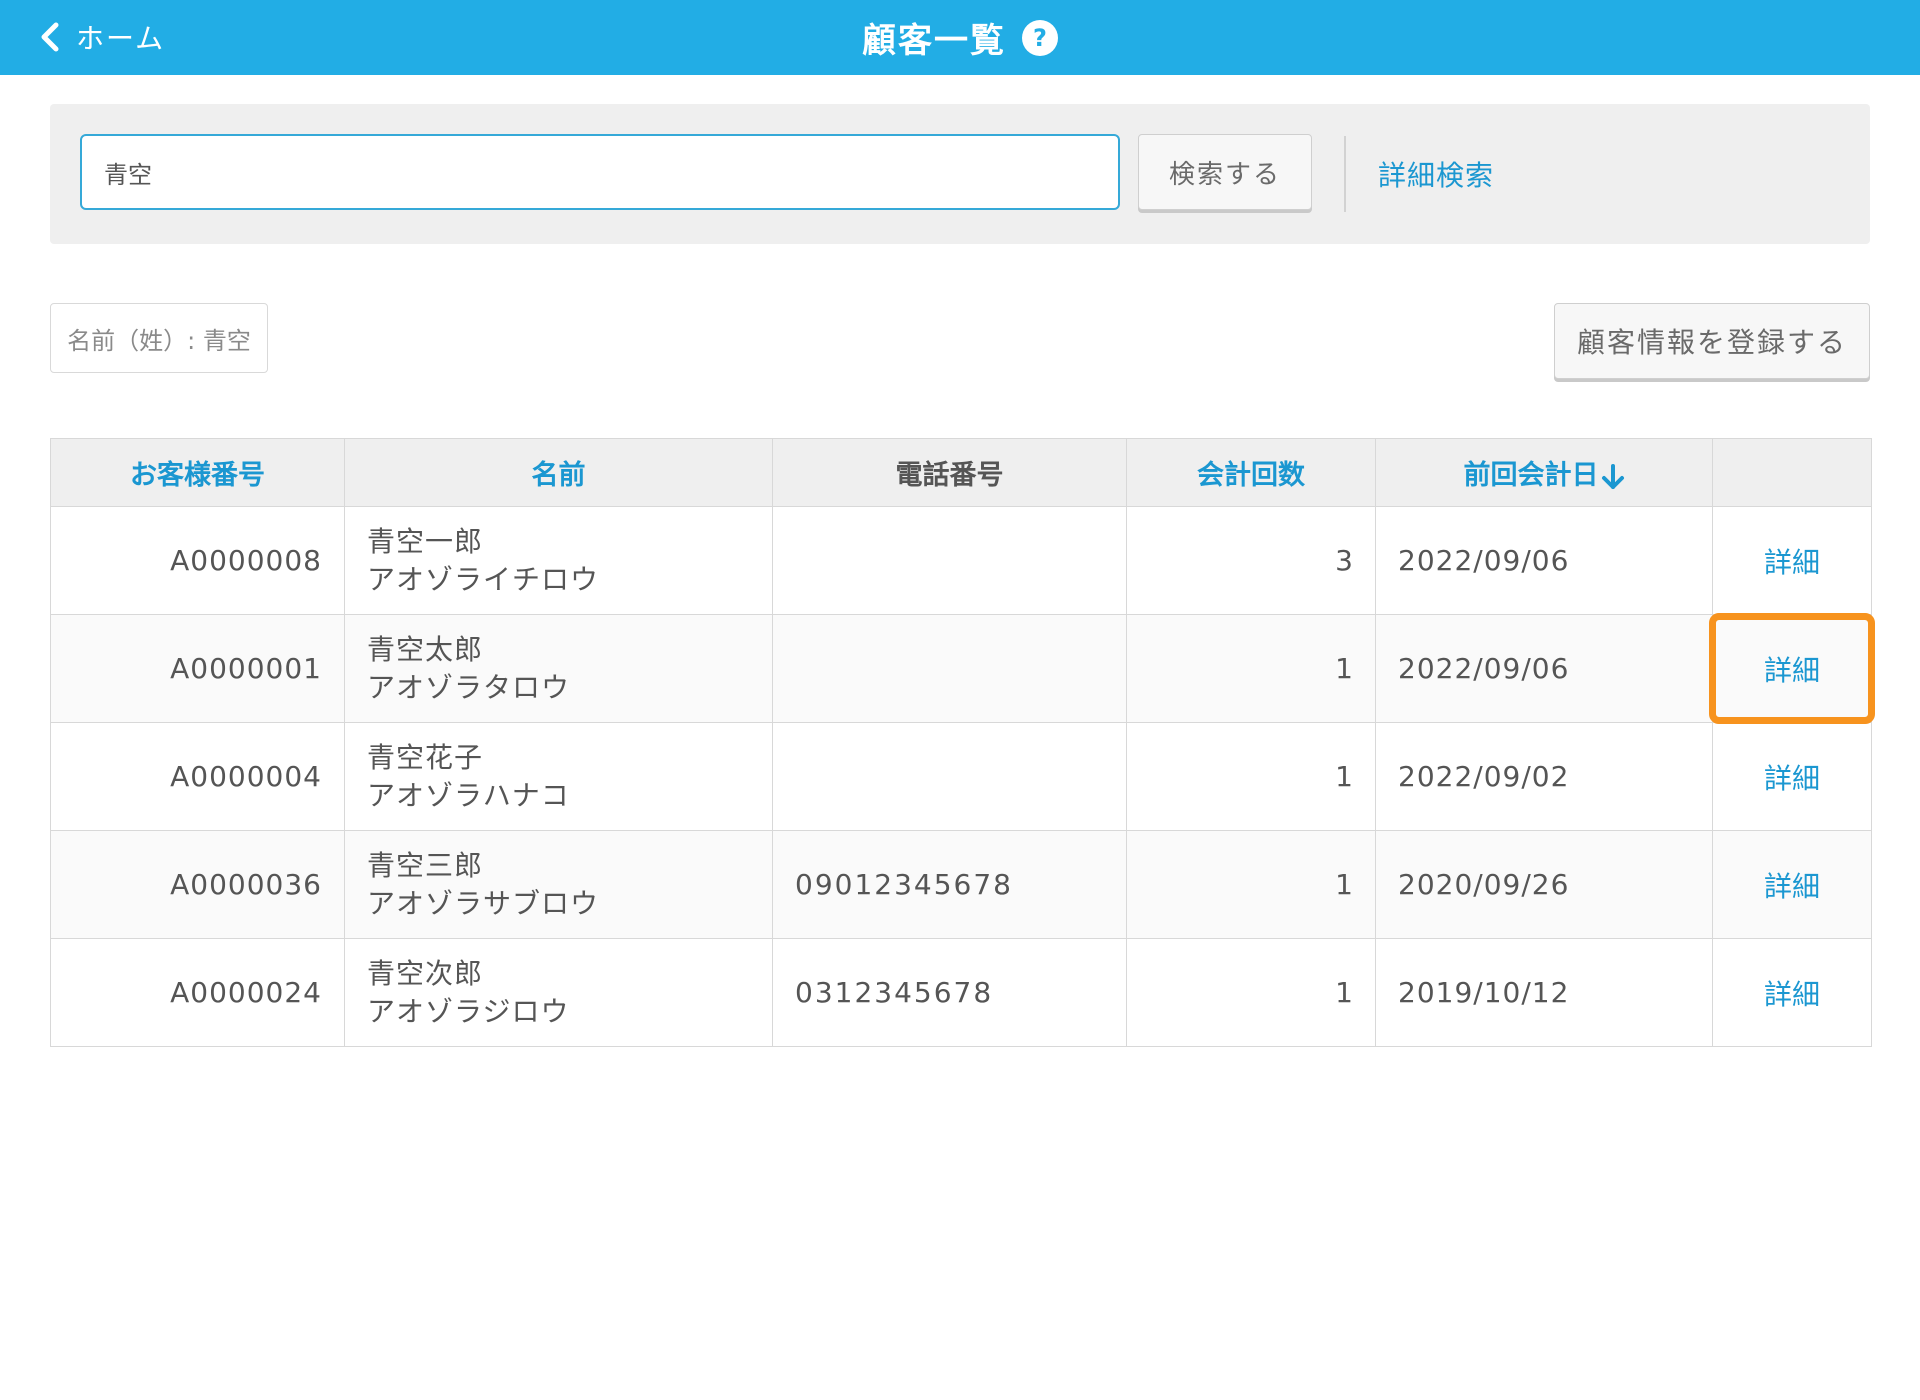 Image resolution: width=1920 pixels, height=1400 pixels. Describe the element at coordinates (1612, 476) in the screenshot. I see `sort-down-arrow-icon` at that location.